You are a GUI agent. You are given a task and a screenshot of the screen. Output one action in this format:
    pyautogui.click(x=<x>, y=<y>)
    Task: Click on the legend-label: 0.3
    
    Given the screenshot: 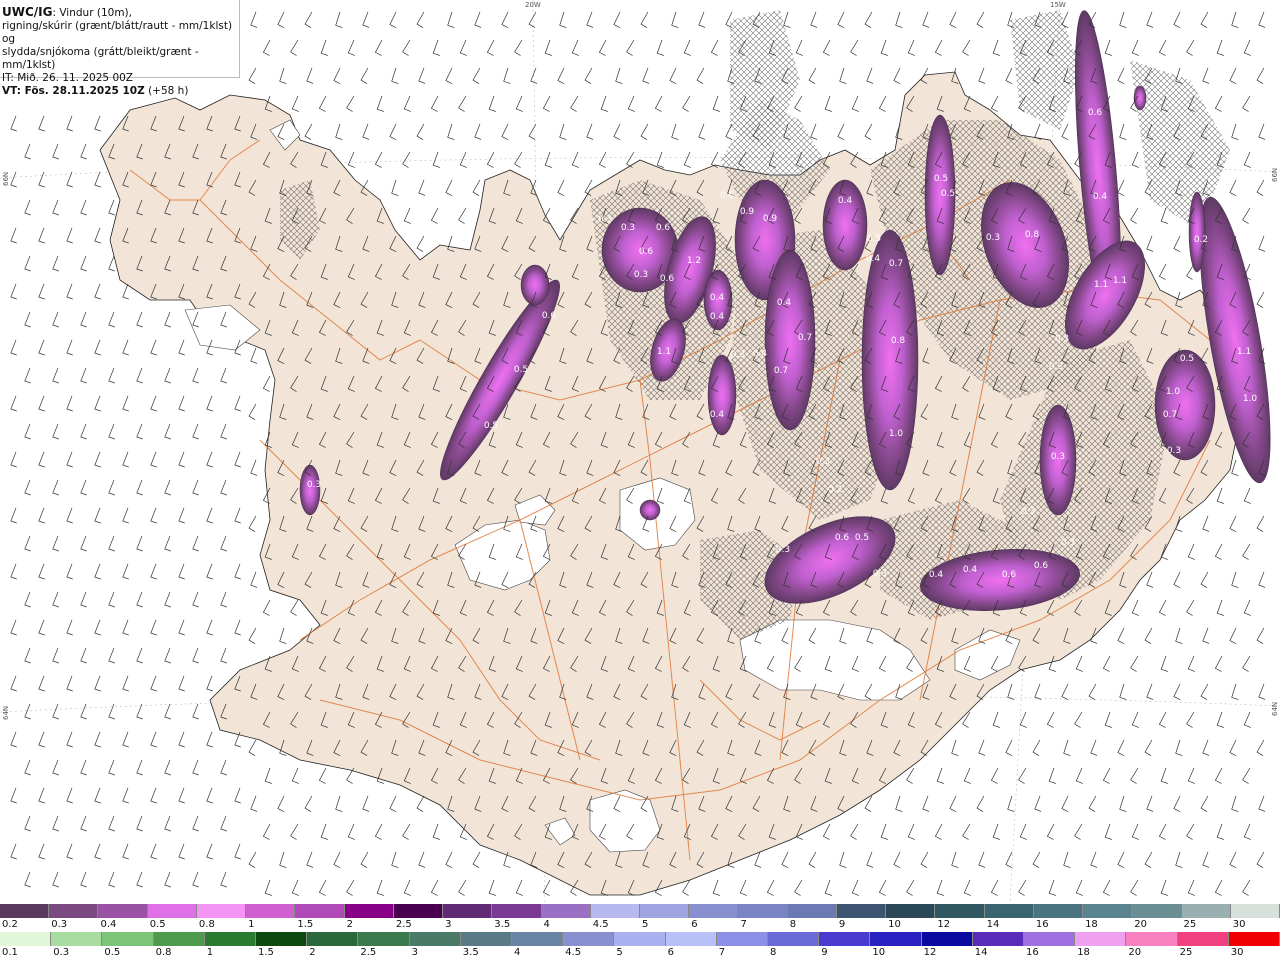 What is the action you would take?
    pyautogui.click(x=59, y=924)
    